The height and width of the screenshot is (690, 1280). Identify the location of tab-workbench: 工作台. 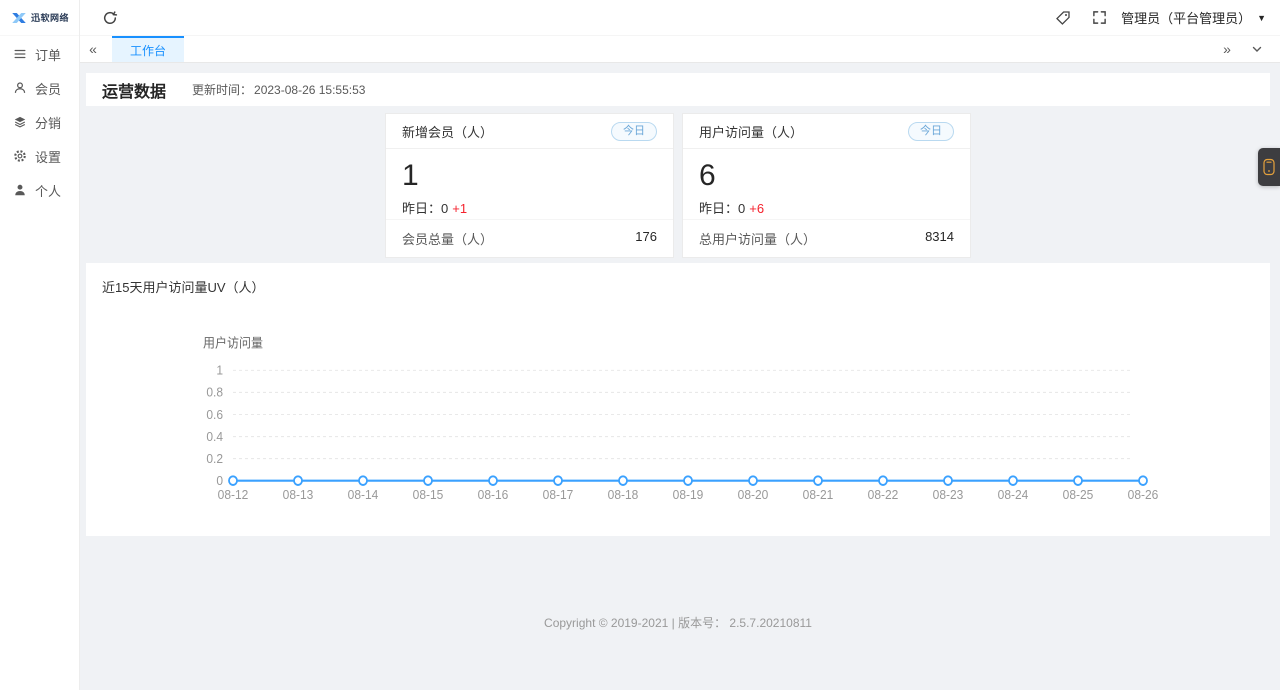
(148, 49).